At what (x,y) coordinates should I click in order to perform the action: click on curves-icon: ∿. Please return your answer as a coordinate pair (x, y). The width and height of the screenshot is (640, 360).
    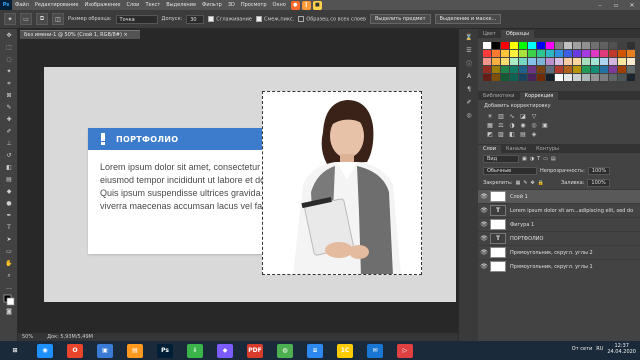
    Looking at the image, I should click on (512, 116).